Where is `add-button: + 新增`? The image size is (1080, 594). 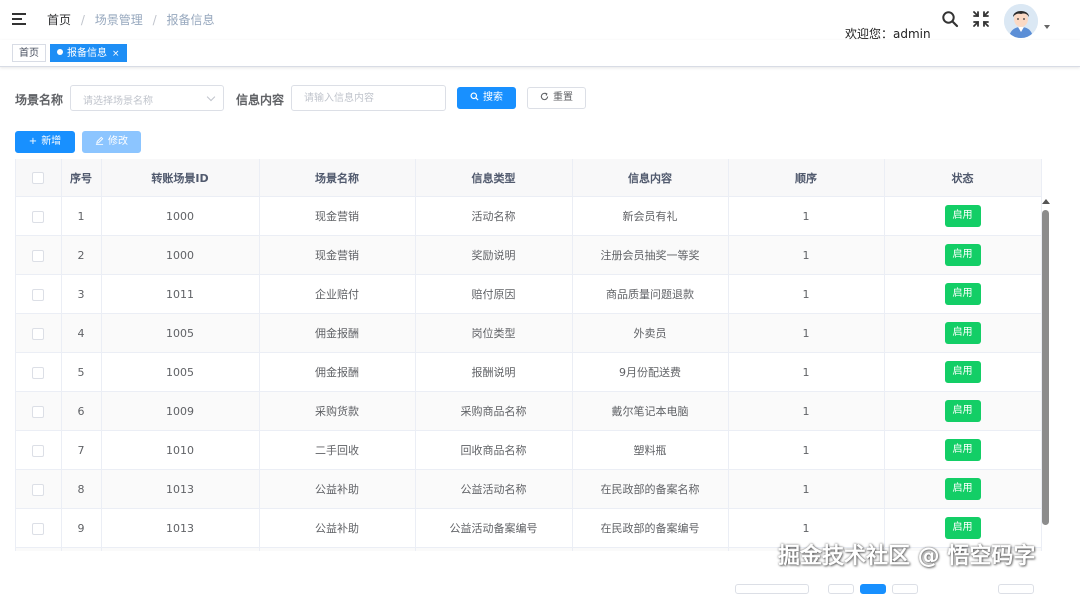
add-button: + 新增 is located at coordinates (45, 142).